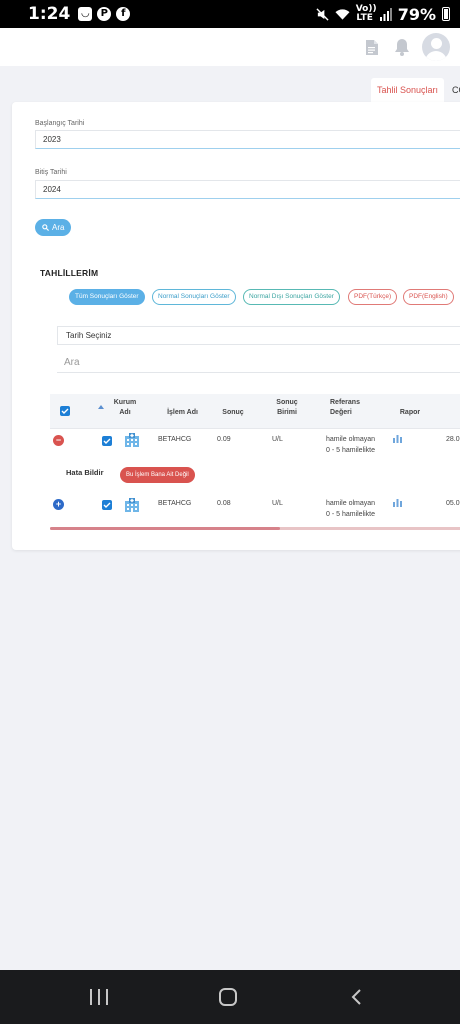 This screenshot has height=1024, width=460. What do you see at coordinates (410, 413) in the screenshot?
I see `col-rapor: Rapor` at bounding box center [410, 413].